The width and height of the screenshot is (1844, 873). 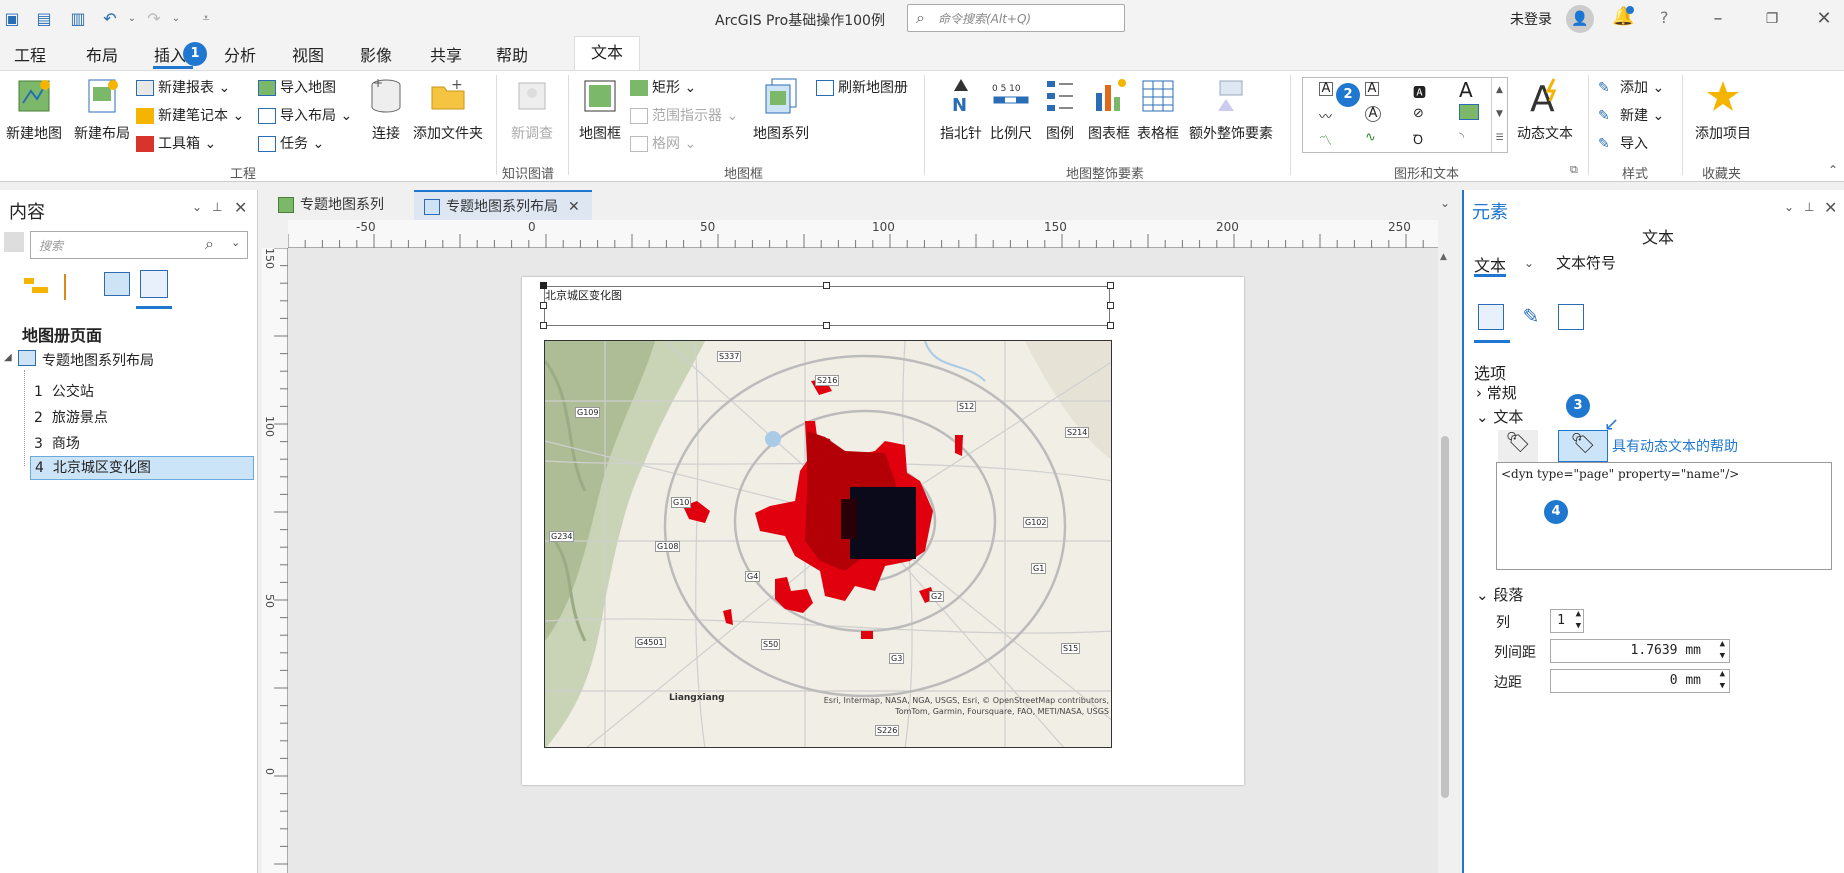 I want to click on style-new-button: ✎ 新建 ⌄, so click(x=1631, y=115).